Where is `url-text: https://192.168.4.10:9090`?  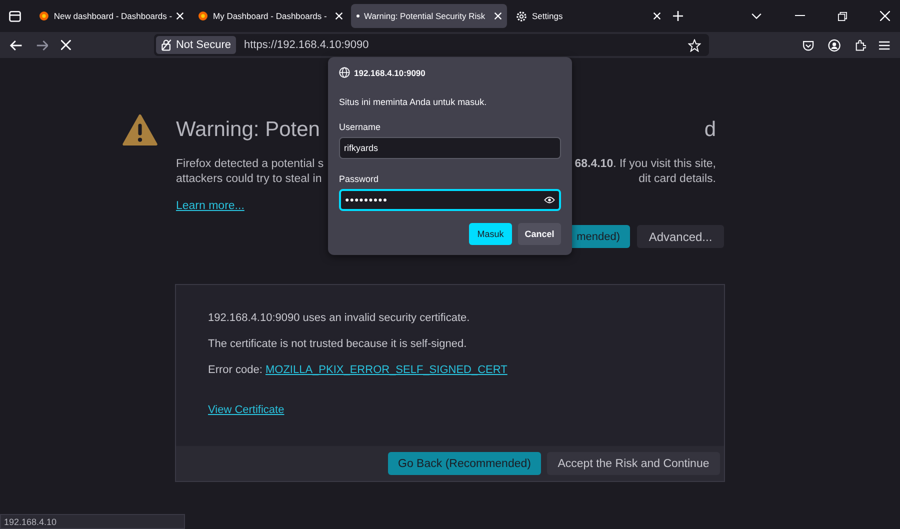
url-text: https://192.168.4.10:9090 is located at coordinates (306, 45).